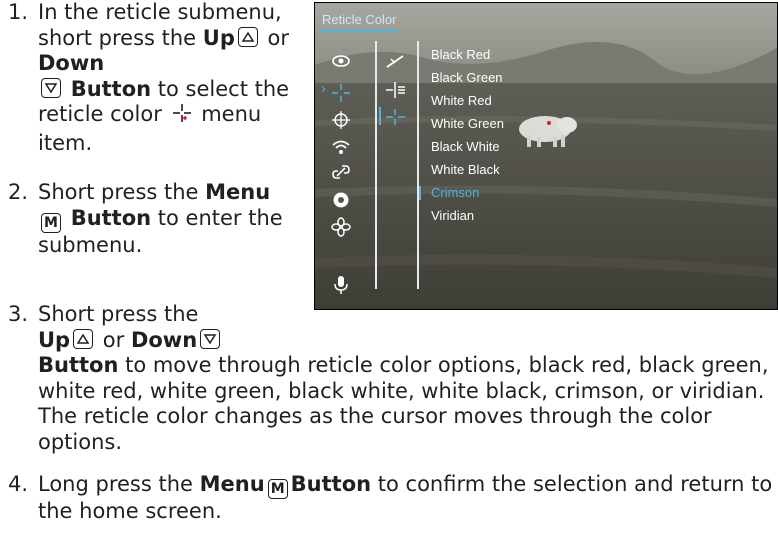 The height and width of the screenshot is (555, 778). What do you see at coordinates (341, 120) in the screenshot?
I see `crosshair-target-icon` at bounding box center [341, 120].